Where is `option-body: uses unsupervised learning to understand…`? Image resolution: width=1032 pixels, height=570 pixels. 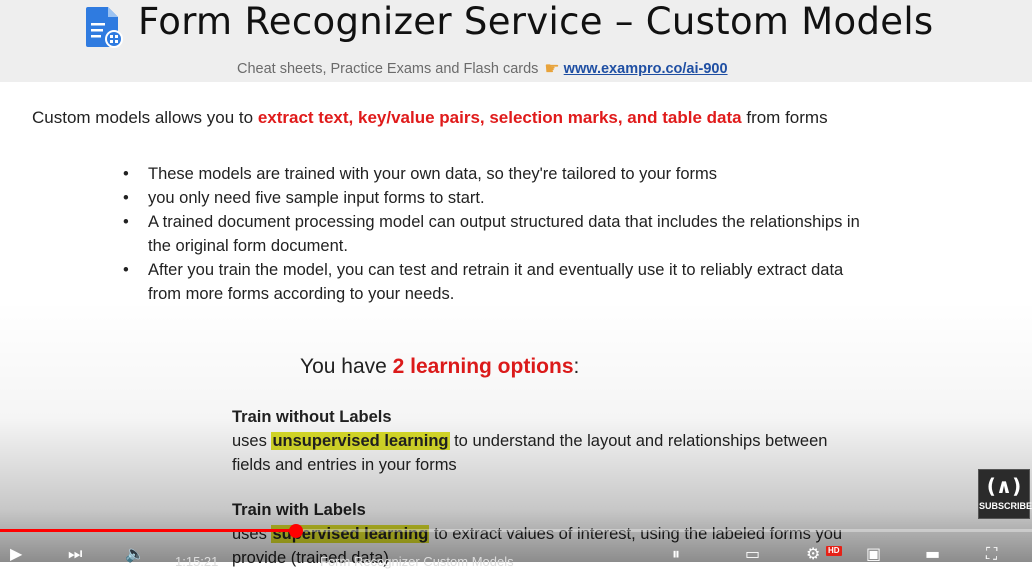 option-body: uses unsupervised learning to understand… is located at coordinates (542, 453).